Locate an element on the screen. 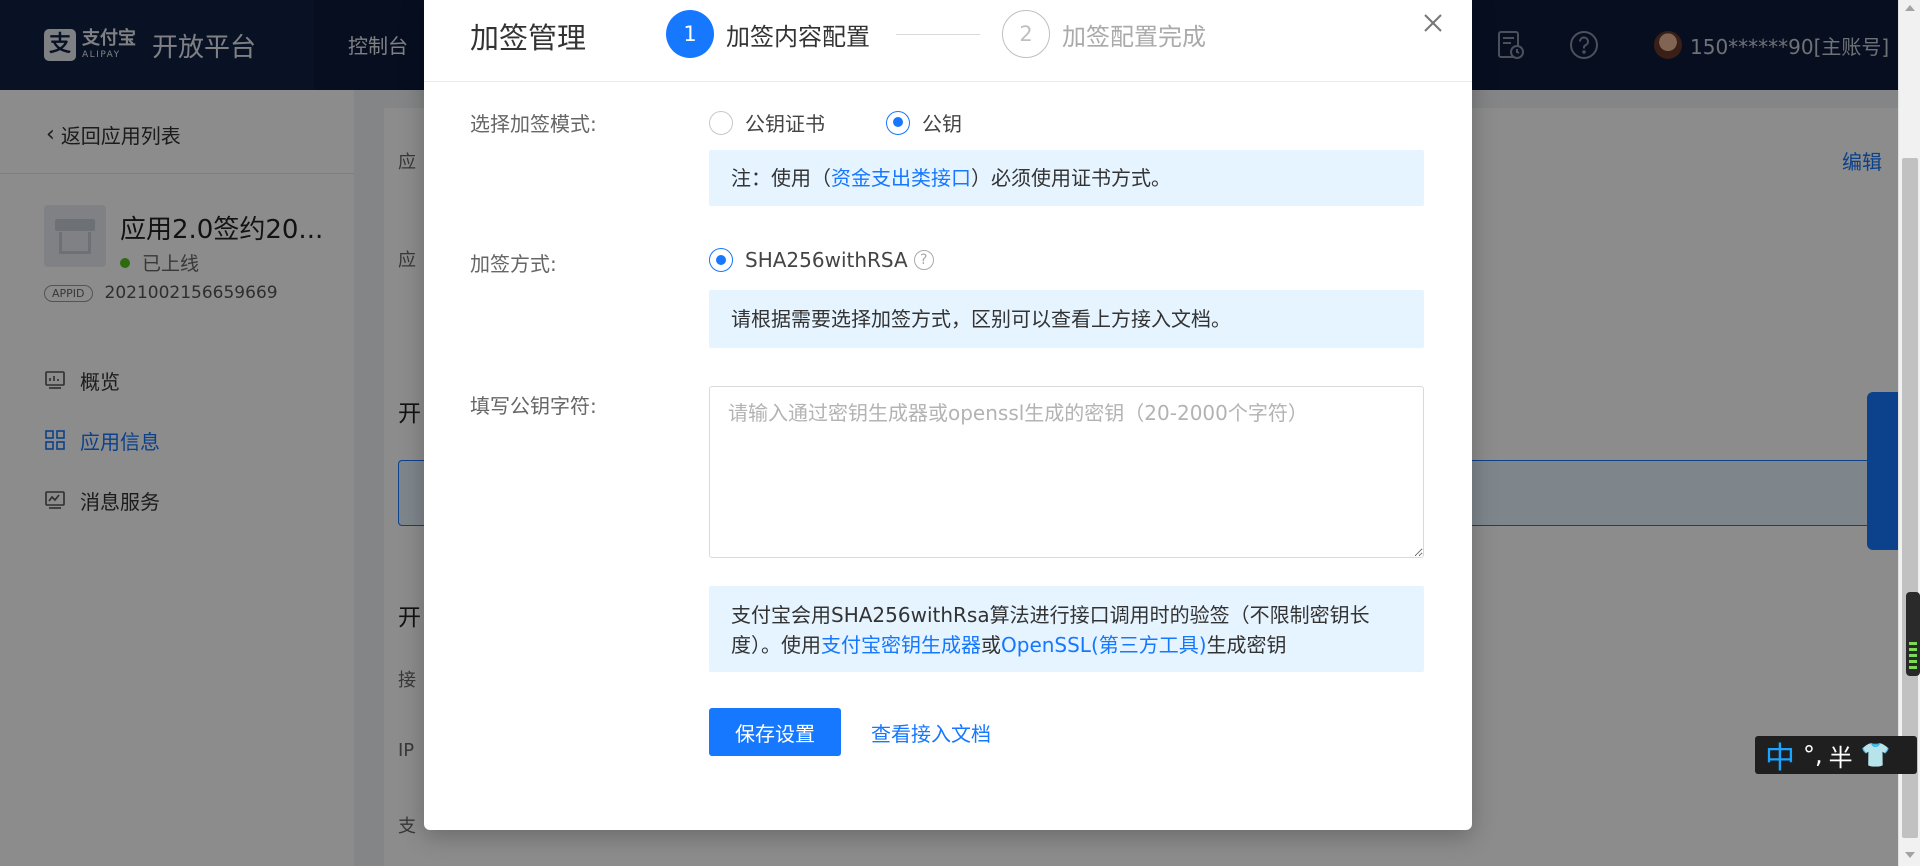 The image size is (1920, 866). question-mark-icon: ? is located at coordinates (923, 260).